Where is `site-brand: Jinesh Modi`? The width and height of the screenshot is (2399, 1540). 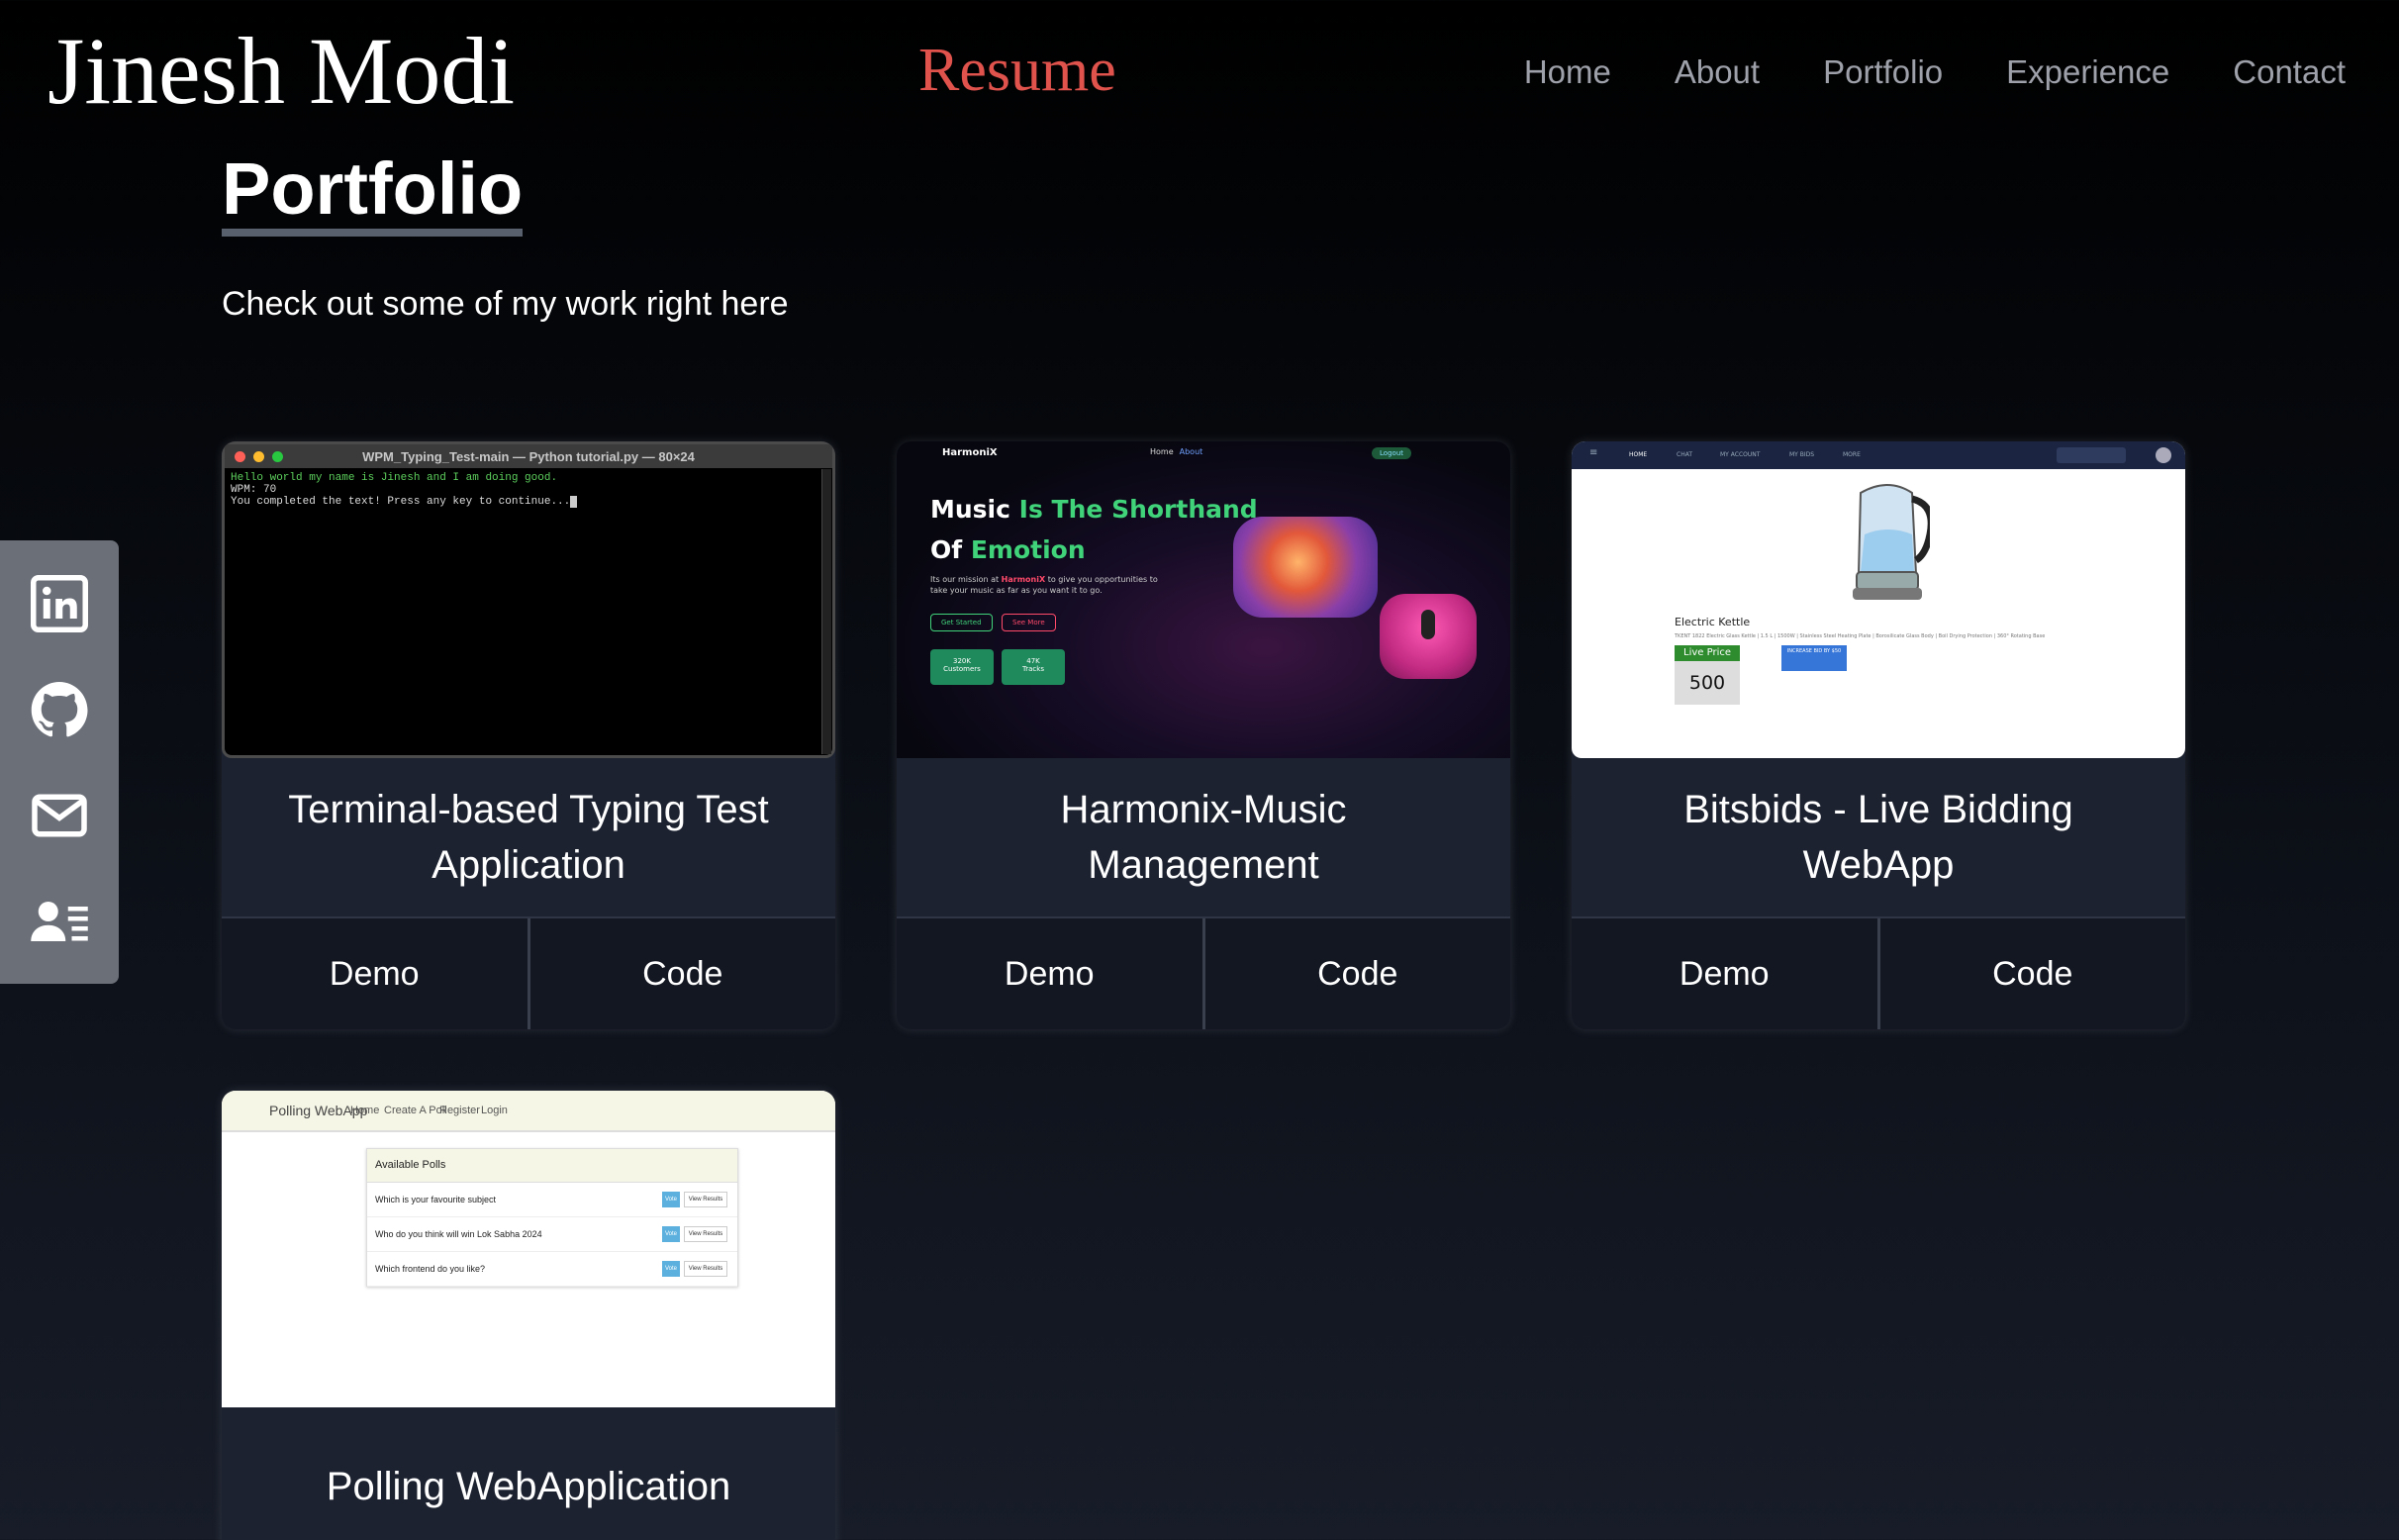
site-brand: Jinesh Modi is located at coordinates (282, 71).